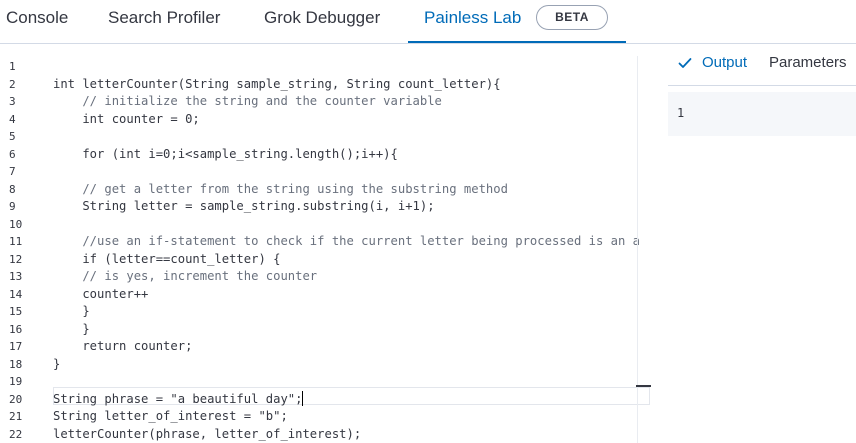 This screenshot has width=856, height=443. I want to click on tab-search-profiler: Search Profiler, so click(164, 22).